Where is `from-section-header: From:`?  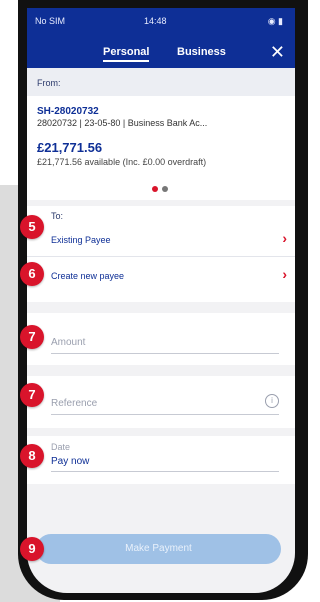 from-section-header: From: is located at coordinates (161, 82).